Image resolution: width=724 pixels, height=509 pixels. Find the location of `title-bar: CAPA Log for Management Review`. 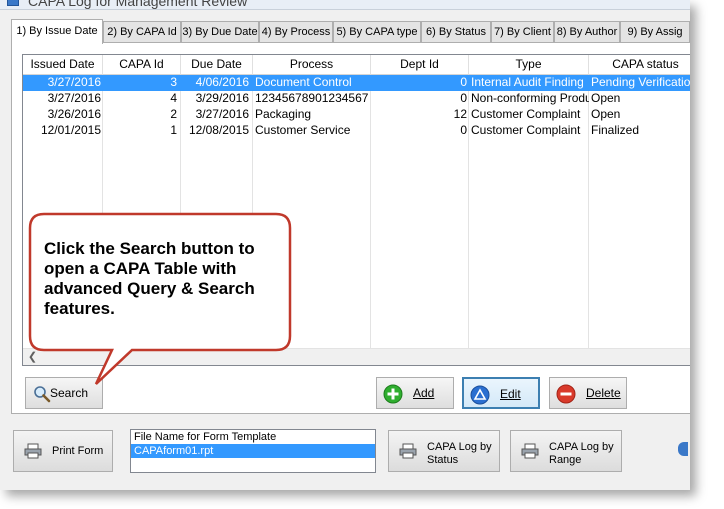

title-bar: CAPA Log for Management Review is located at coordinates (345, 5).